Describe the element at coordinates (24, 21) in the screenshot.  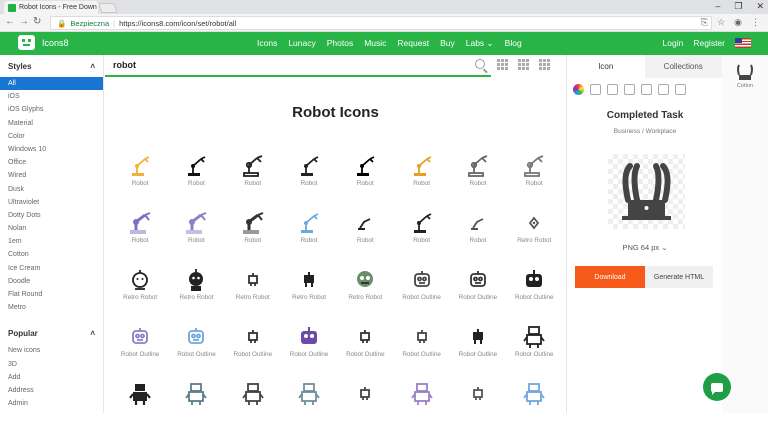
I see `forward-icon: →` at that location.